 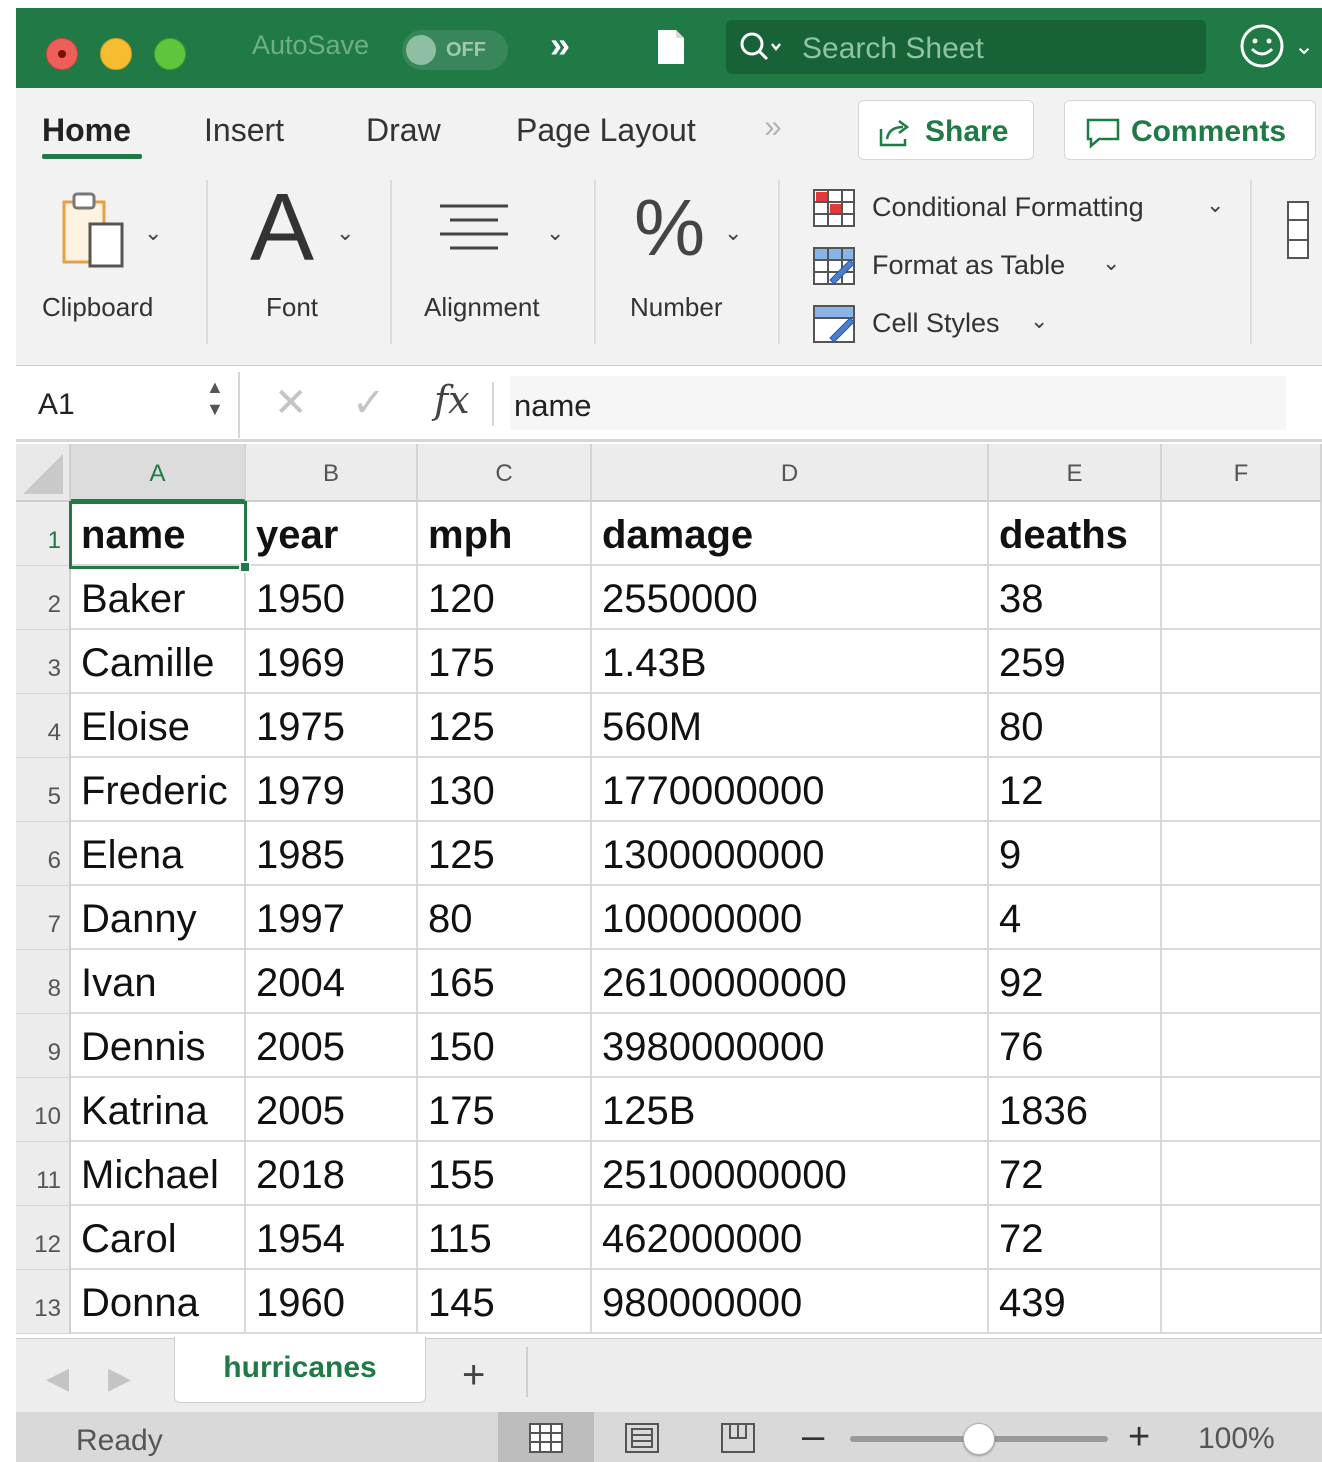 What do you see at coordinates (158, 1238) in the screenshot?
I see `cell-a12: Carol` at bounding box center [158, 1238].